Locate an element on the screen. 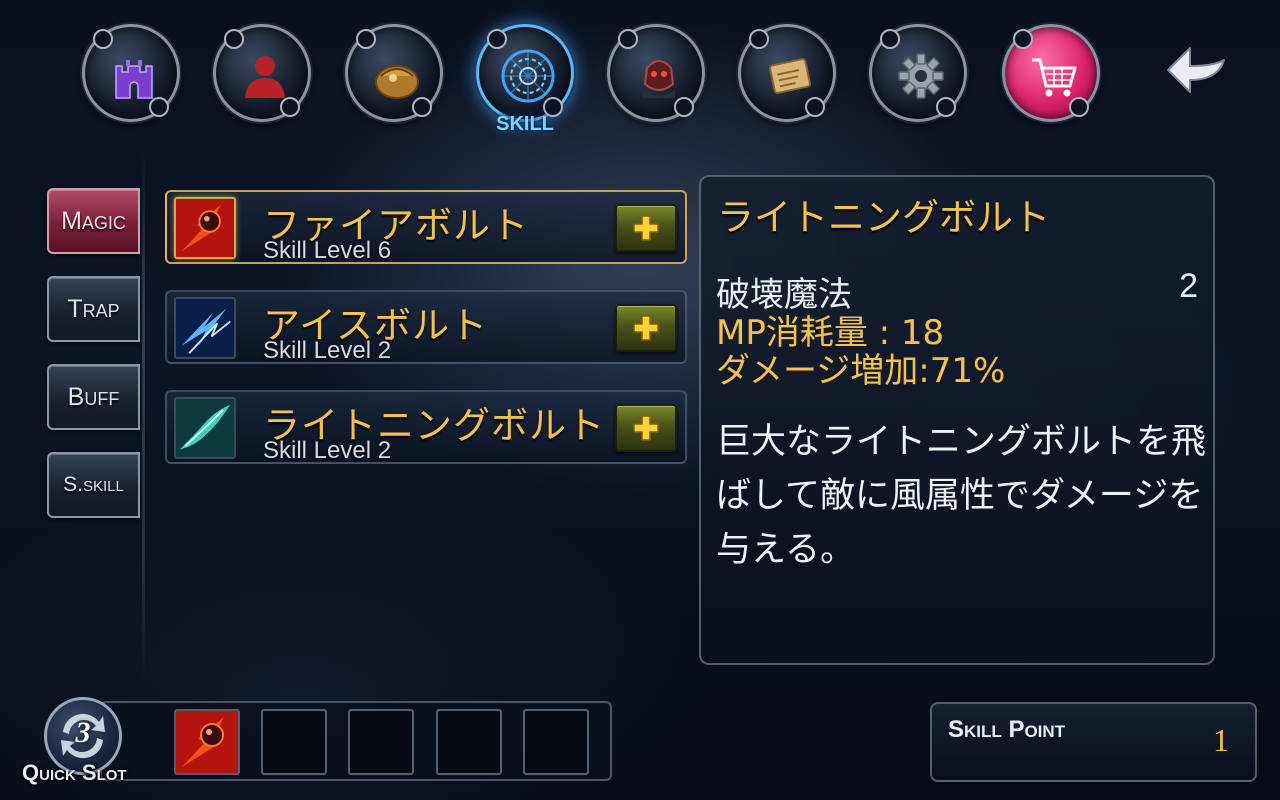 This screenshot has width=1280, height=800. nav-shop-button is located at coordinates (1051, 73).